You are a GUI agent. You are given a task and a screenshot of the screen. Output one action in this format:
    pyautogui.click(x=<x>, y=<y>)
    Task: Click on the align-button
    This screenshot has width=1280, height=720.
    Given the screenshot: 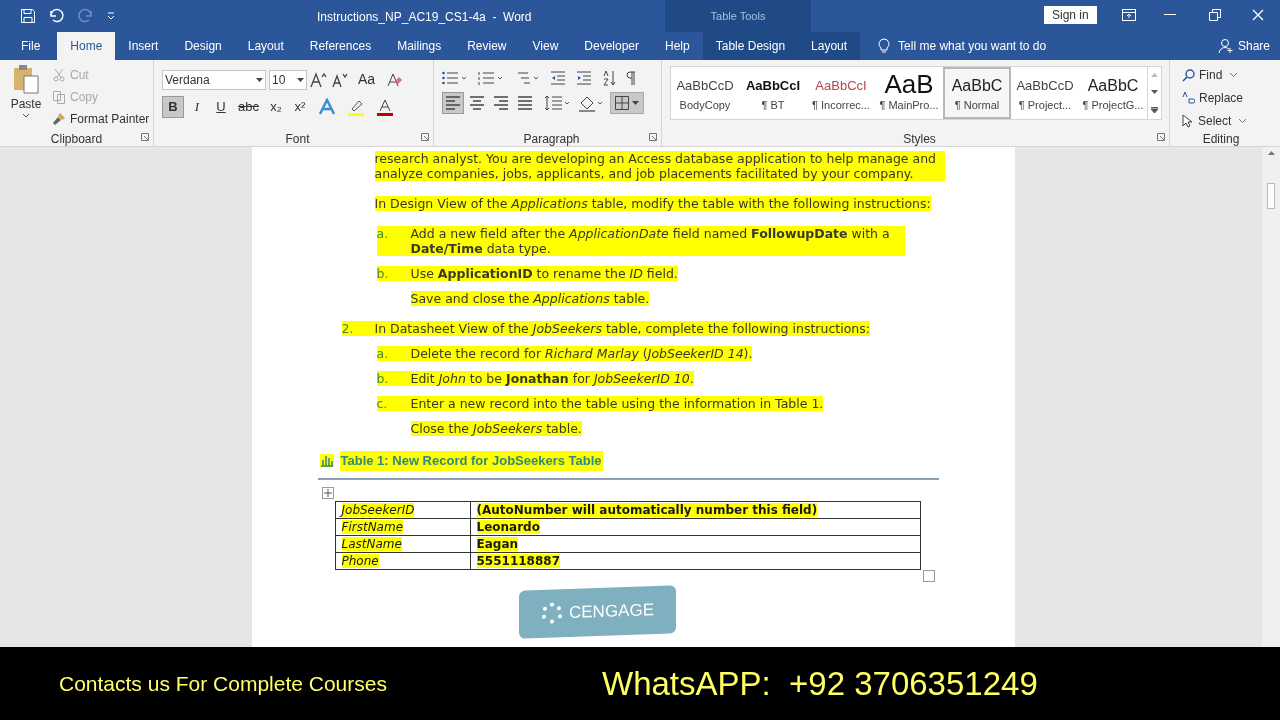 What is the action you would take?
    pyautogui.click(x=453, y=103)
    